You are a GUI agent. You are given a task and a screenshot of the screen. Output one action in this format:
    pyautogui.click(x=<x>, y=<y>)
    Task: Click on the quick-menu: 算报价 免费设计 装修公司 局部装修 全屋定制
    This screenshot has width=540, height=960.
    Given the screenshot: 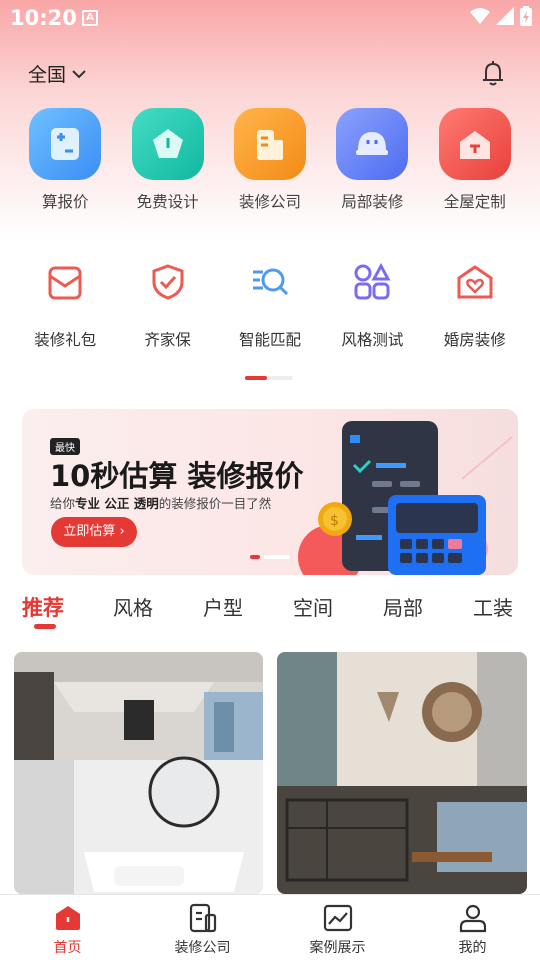 What is the action you would take?
    pyautogui.click(x=270, y=160)
    